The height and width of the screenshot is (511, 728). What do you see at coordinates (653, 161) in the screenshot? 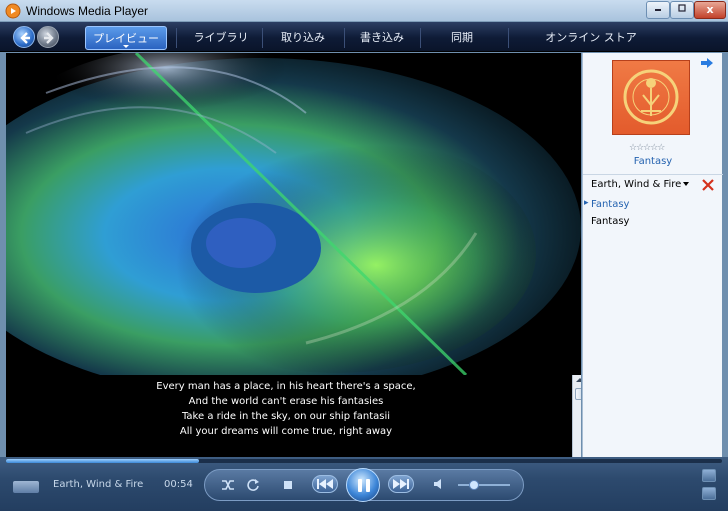
I see `album-title: Fantasy` at bounding box center [653, 161].